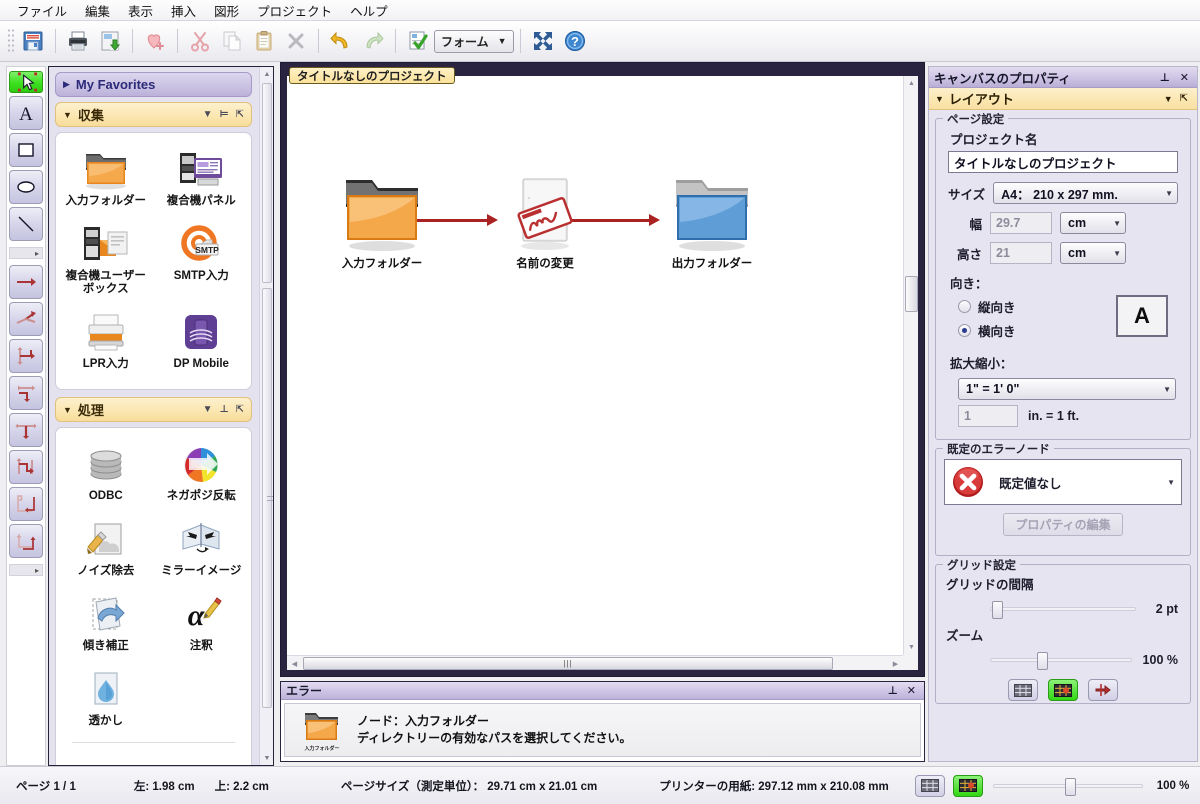 The width and height of the screenshot is (1200, 804). What do you see at coordinates (967, 785) in the screenshot?
I see `status-grid-snap-button` at bounding box center [967, 785].